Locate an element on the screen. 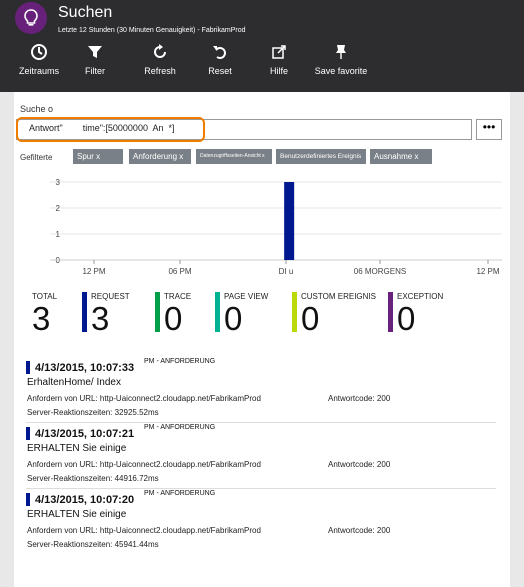  result-timestamp: 4/13/2015, 10:07:20 is located at coordinates (85, 500).